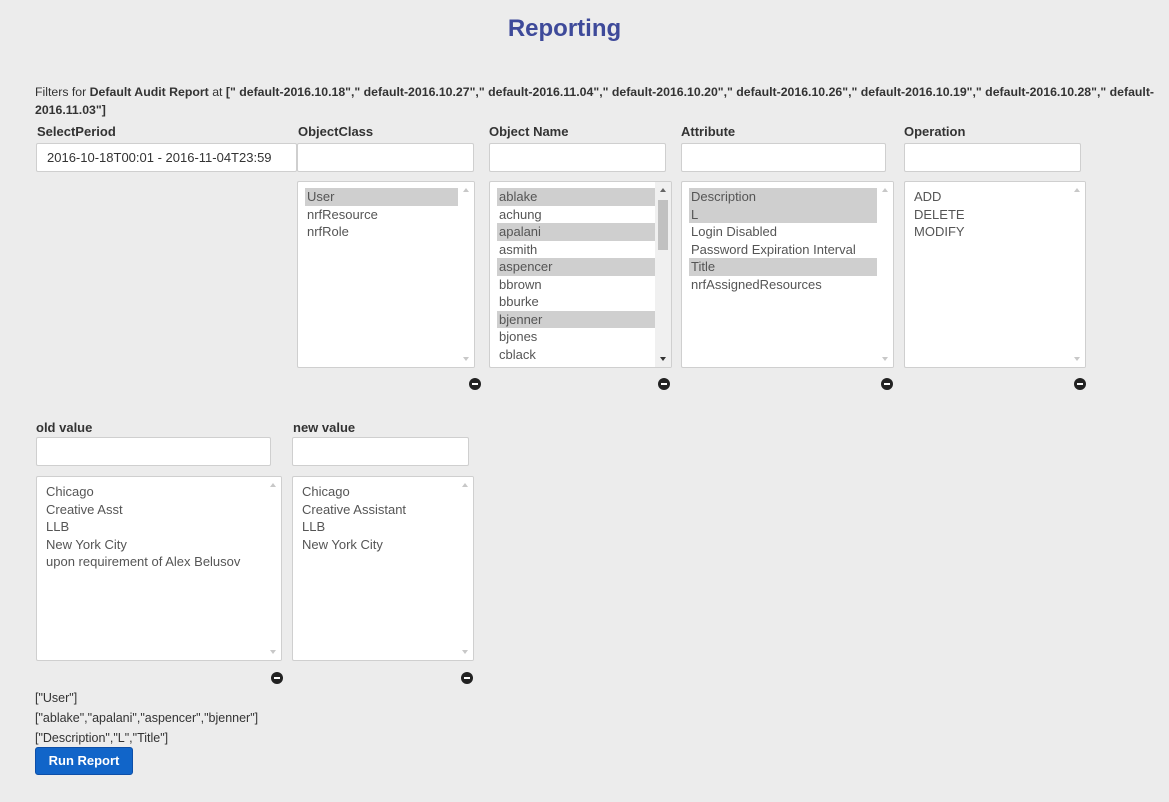  What do you see at coordinates (385, 232) in the screenshot?
I see `list-option: nrfRole` at bounding box center [385, 232].